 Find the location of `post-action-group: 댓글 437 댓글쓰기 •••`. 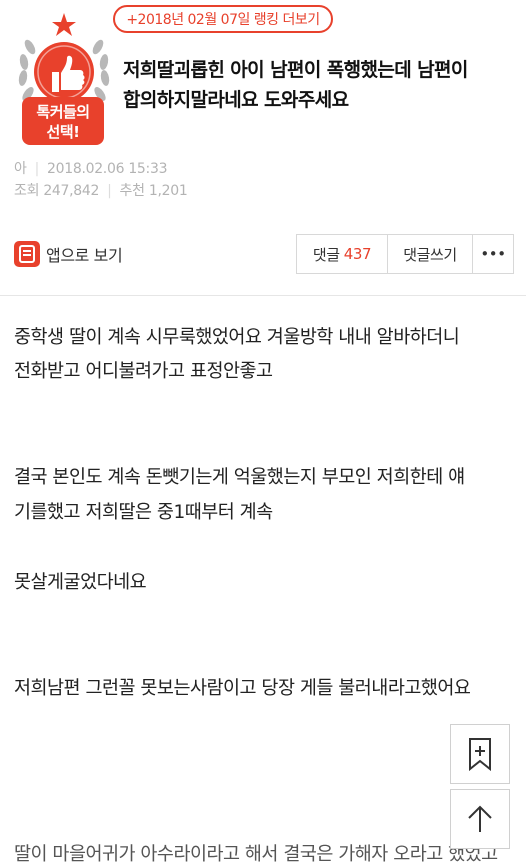

post-action-group: 댓글 437 댓글쓰기 ••• is located at coordinates (405, 254).